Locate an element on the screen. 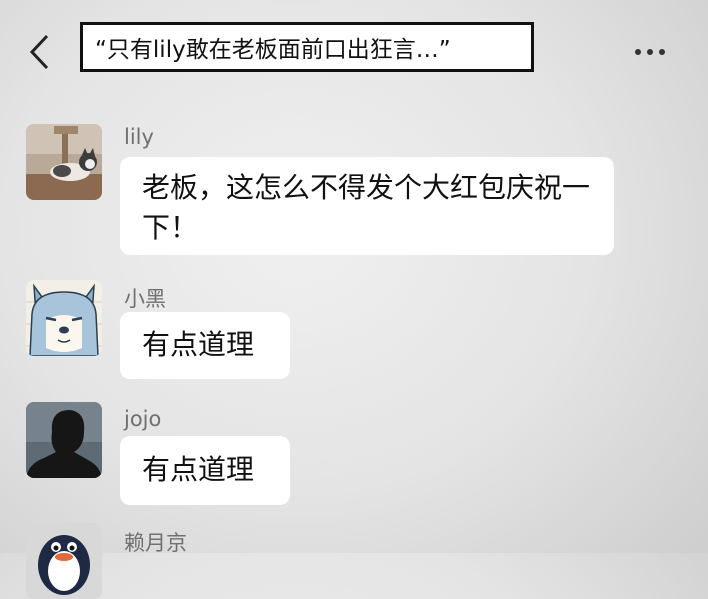  caption-box: “只有lily敢在老板面前口出狂言…” is located at coordinates (307, 47).